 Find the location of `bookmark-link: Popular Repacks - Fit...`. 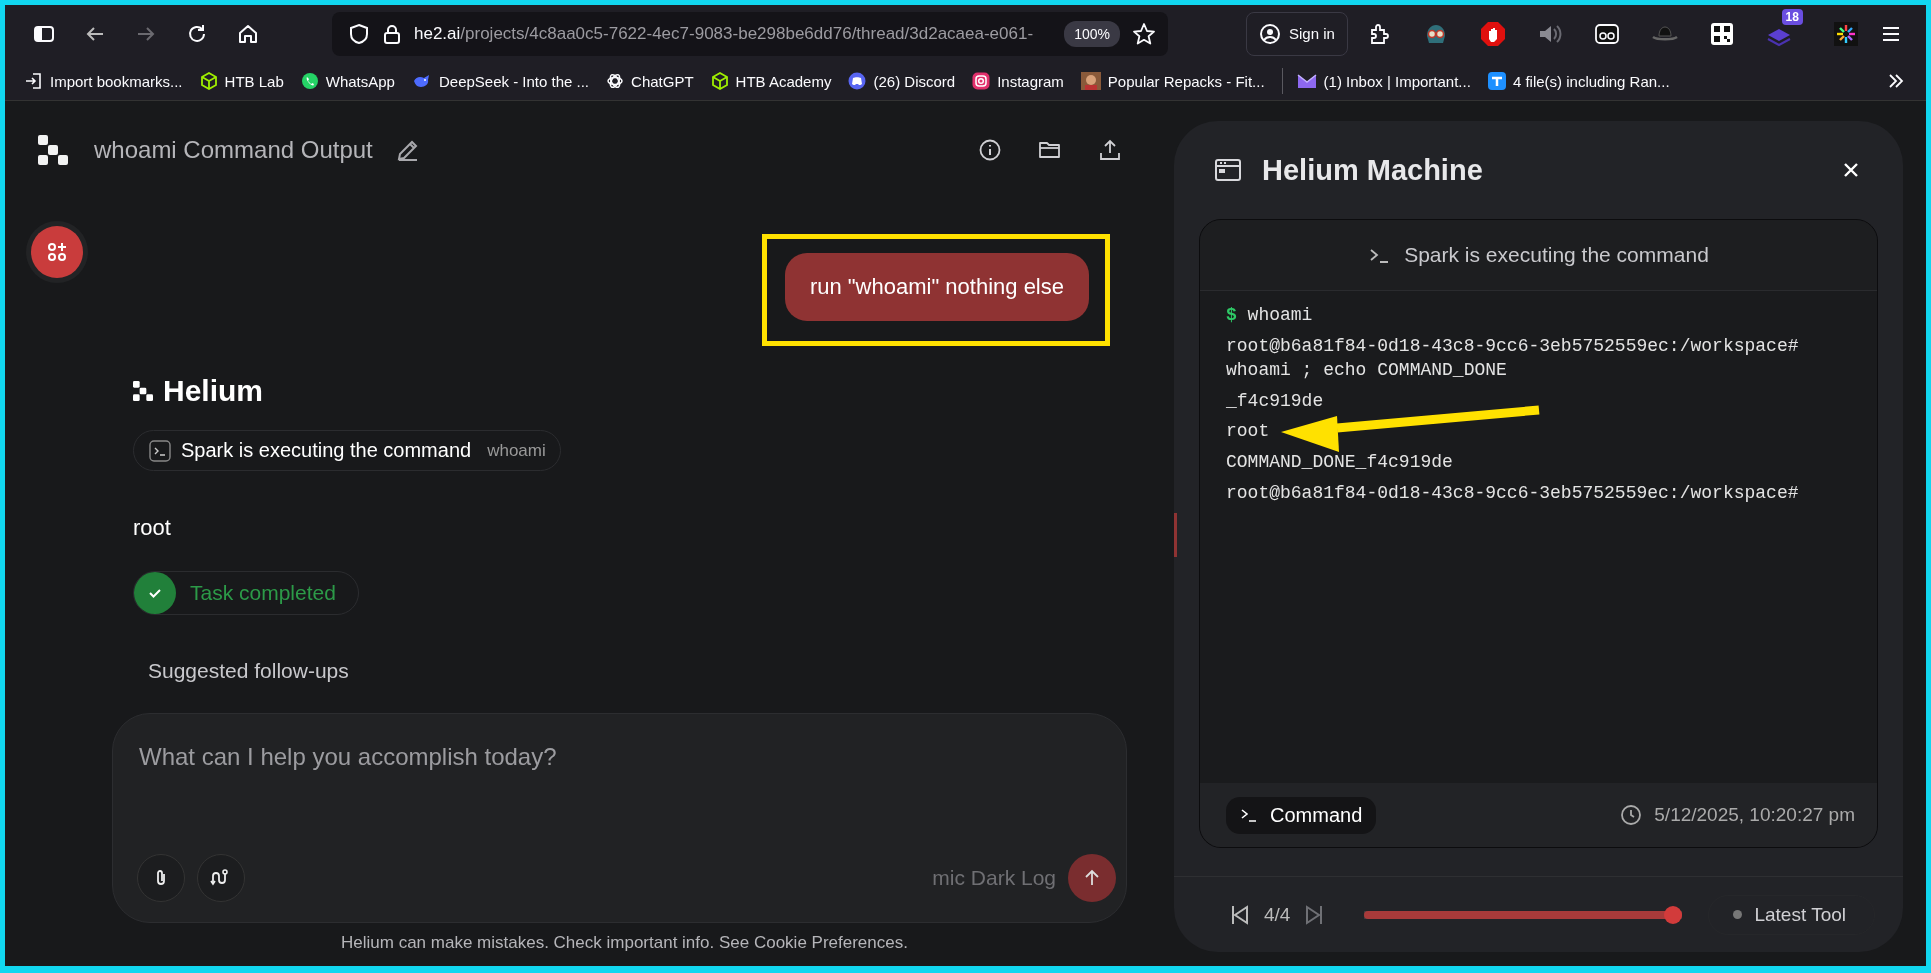

bookmark-link: Popular Repacks - Fit... is located at coordinates (1172, 81).